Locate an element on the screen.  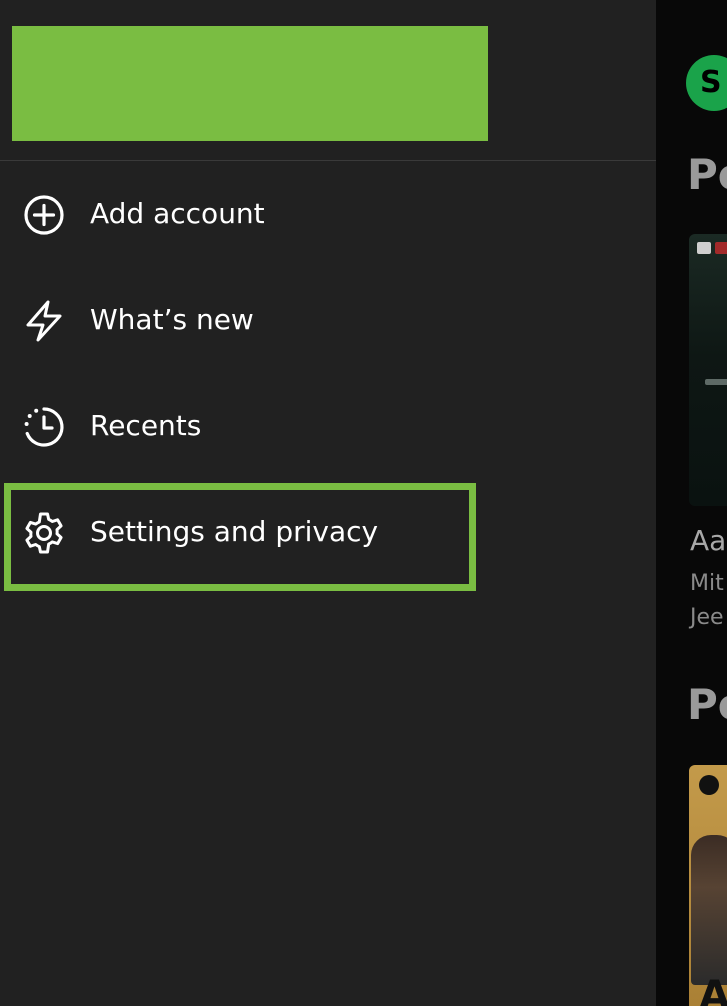
recents-clock-icon is located at coordinates (44, 427).